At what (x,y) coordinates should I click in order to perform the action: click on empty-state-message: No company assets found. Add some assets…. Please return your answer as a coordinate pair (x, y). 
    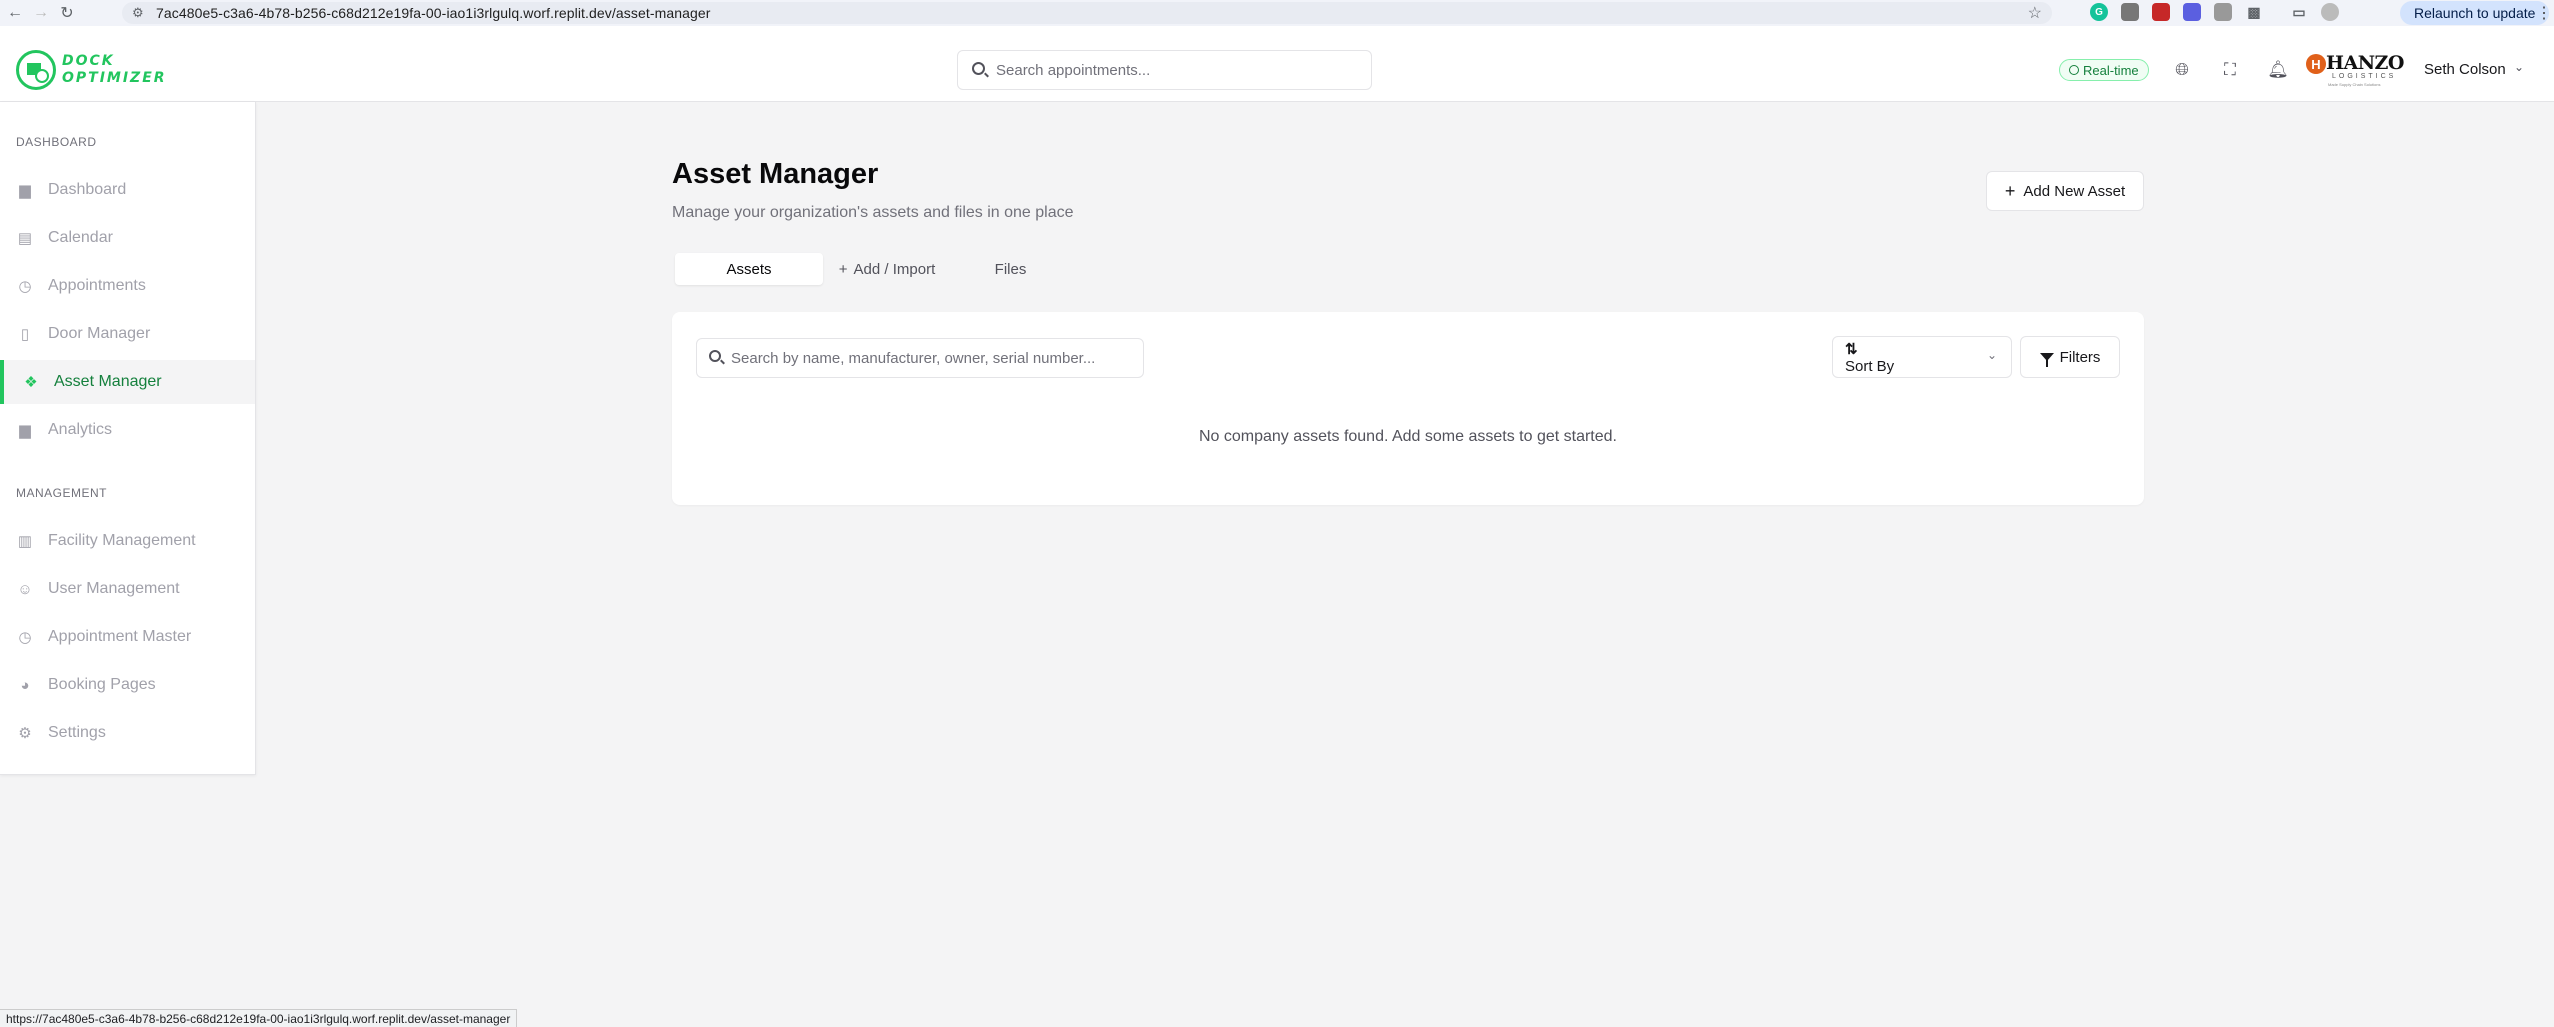
    Looking at the image, I should click on (1407, 436).